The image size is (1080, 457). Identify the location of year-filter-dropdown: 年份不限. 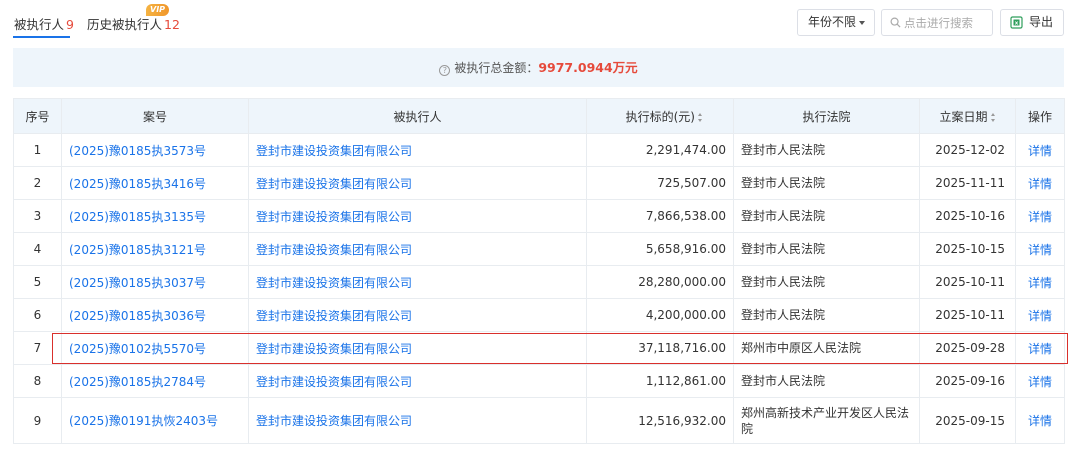
(836, 22).